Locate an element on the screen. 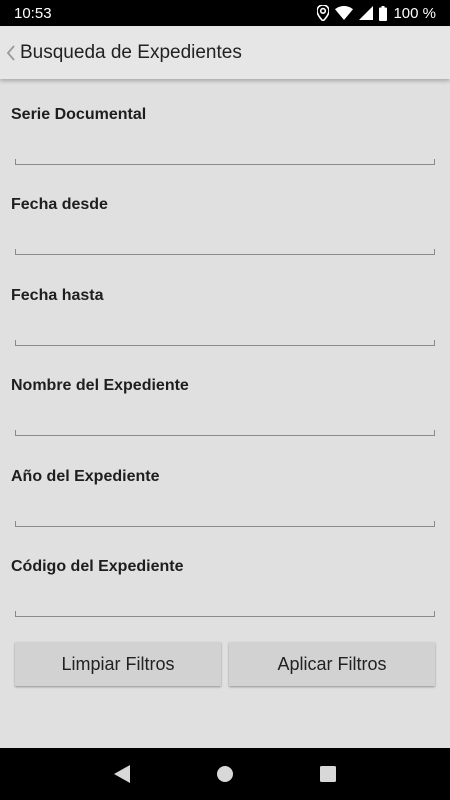  field-label: Fecha hasta is located at coordinates (57, 295).